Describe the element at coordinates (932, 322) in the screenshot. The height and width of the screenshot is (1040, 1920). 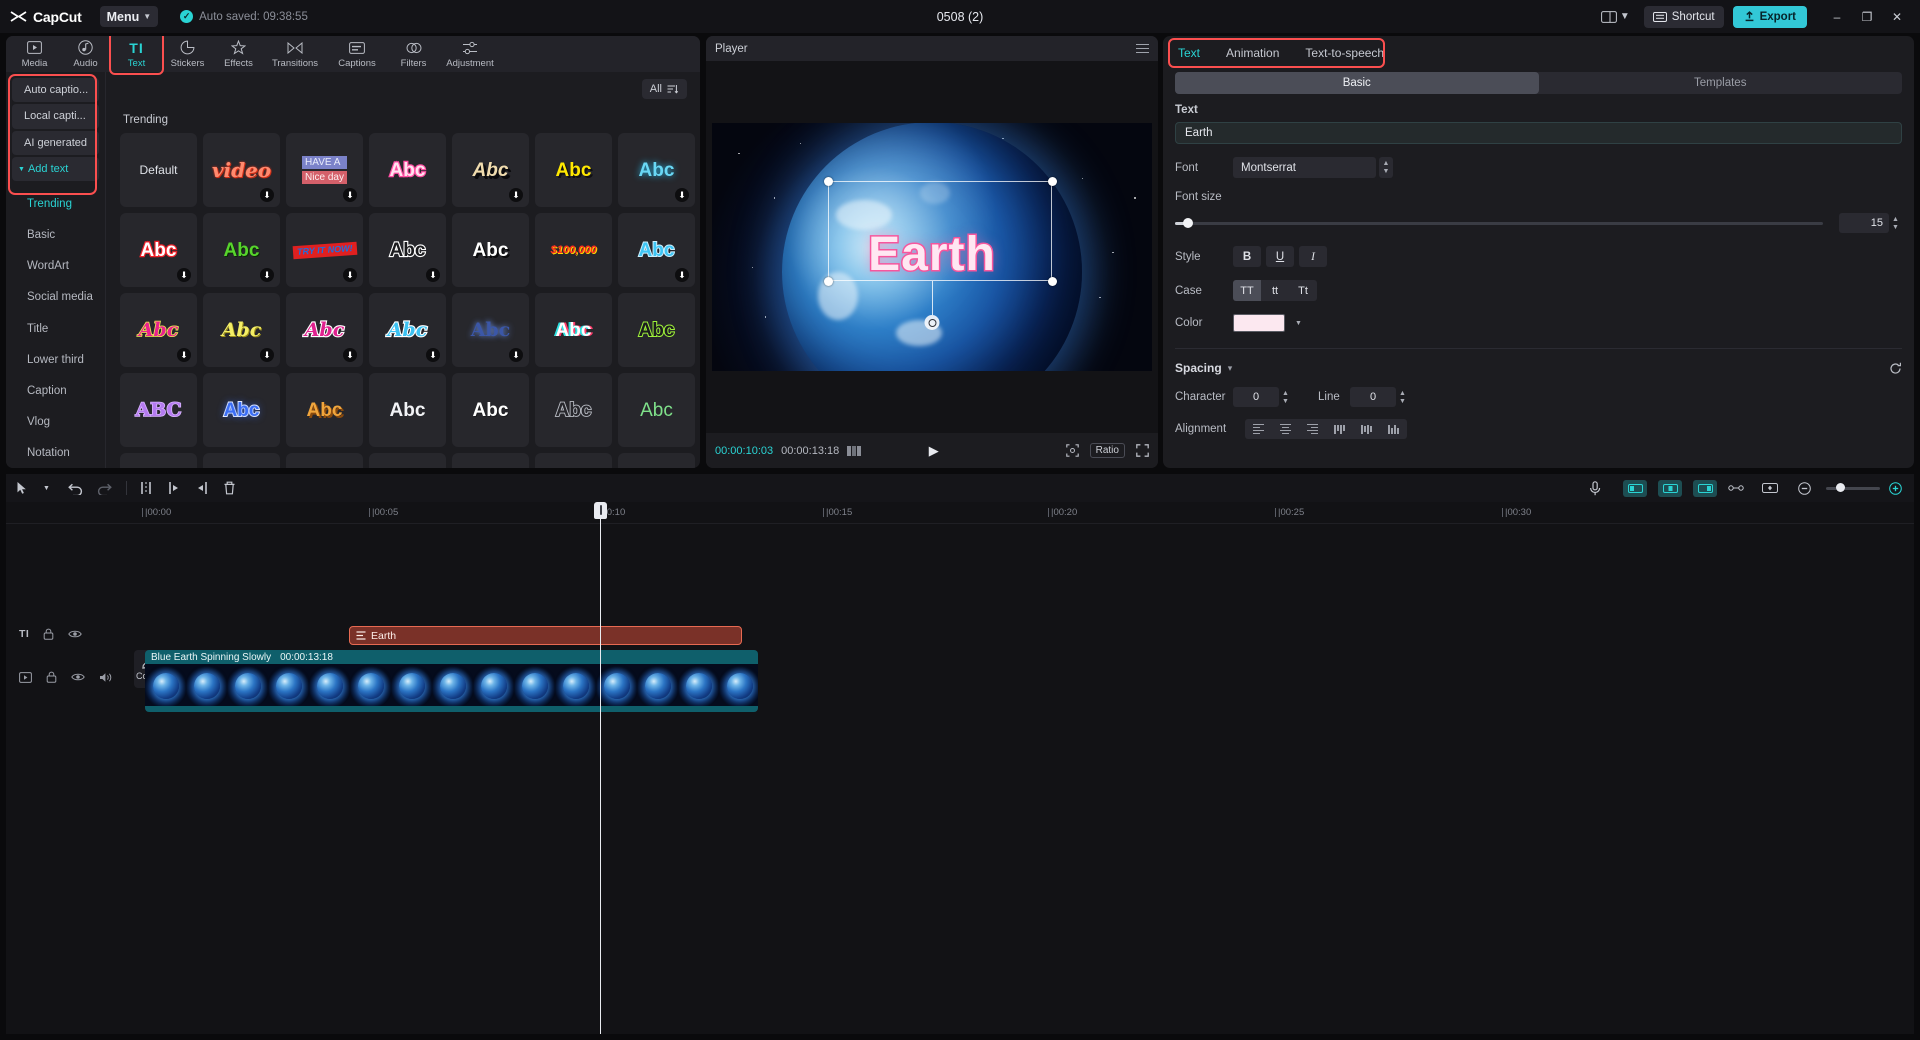
I see `rotate-handle` at that location.